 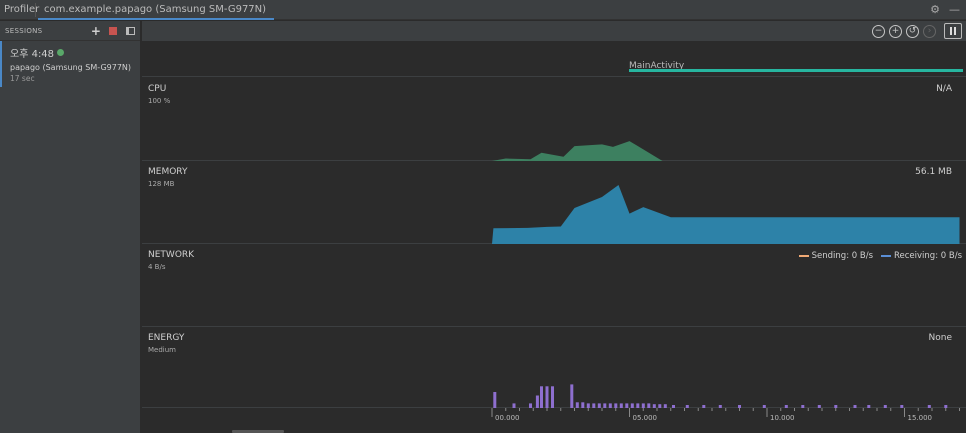 I want to click on add-session-button: +, so click(x=96, y=31).